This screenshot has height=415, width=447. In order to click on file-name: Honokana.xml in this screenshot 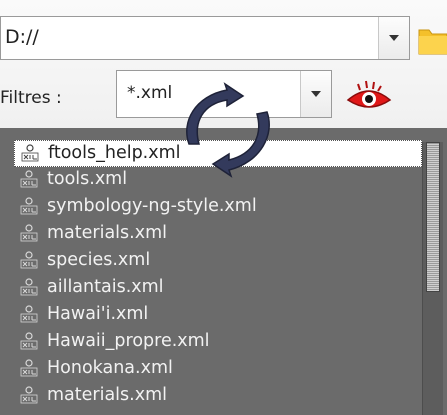, I will do `click(110, 368)`.